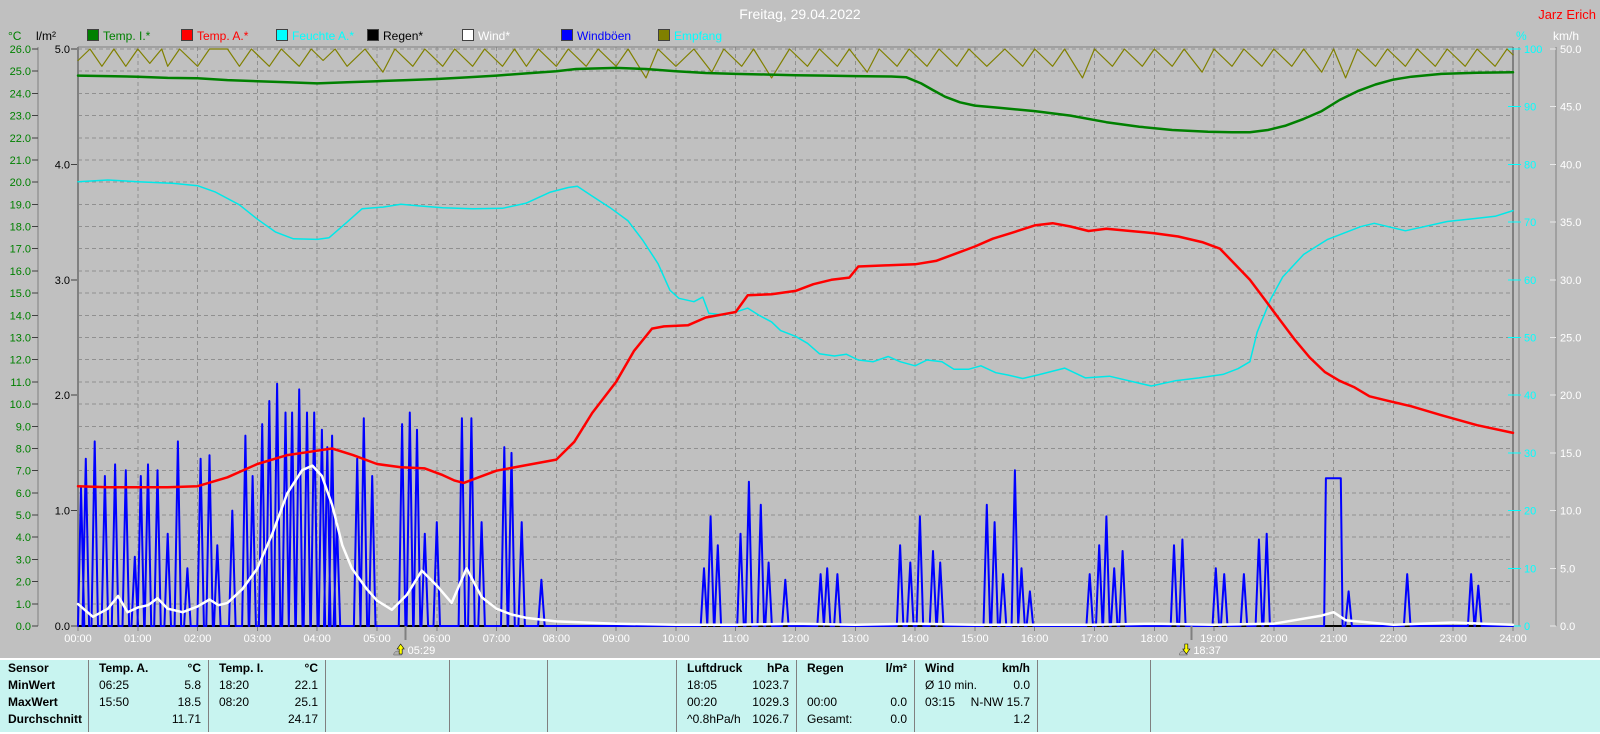 This screenshot has width=1600, height=734. What do you see at coordinates (302, 719) in the screenshot?
I see `table-cell-value: 24.17` at bounding box center [302, 719].